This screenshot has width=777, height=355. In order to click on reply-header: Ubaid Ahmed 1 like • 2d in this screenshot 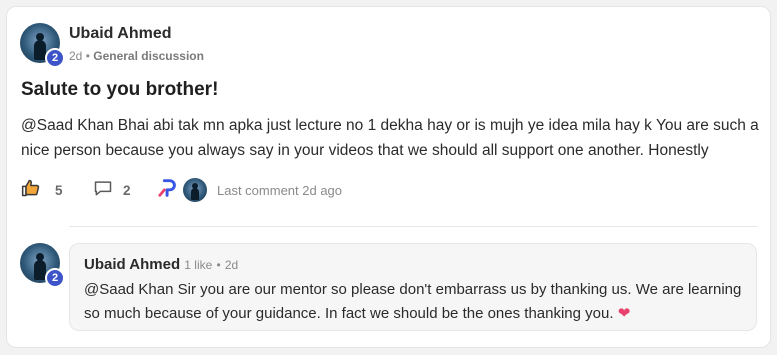, I will do `click(161, 264)`.